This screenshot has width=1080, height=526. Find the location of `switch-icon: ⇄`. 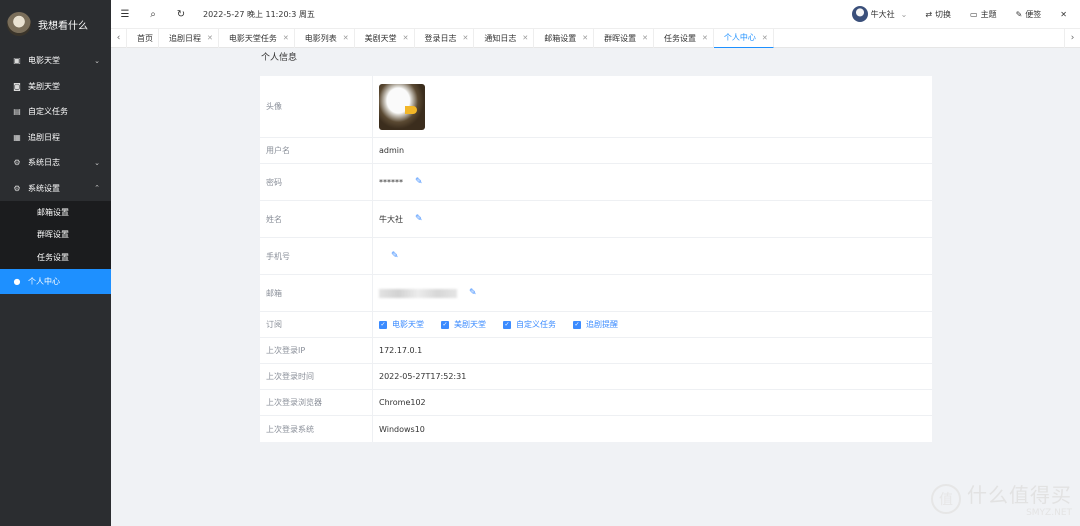

switch-icon: ⇄ is located at coordinates (929, 14).